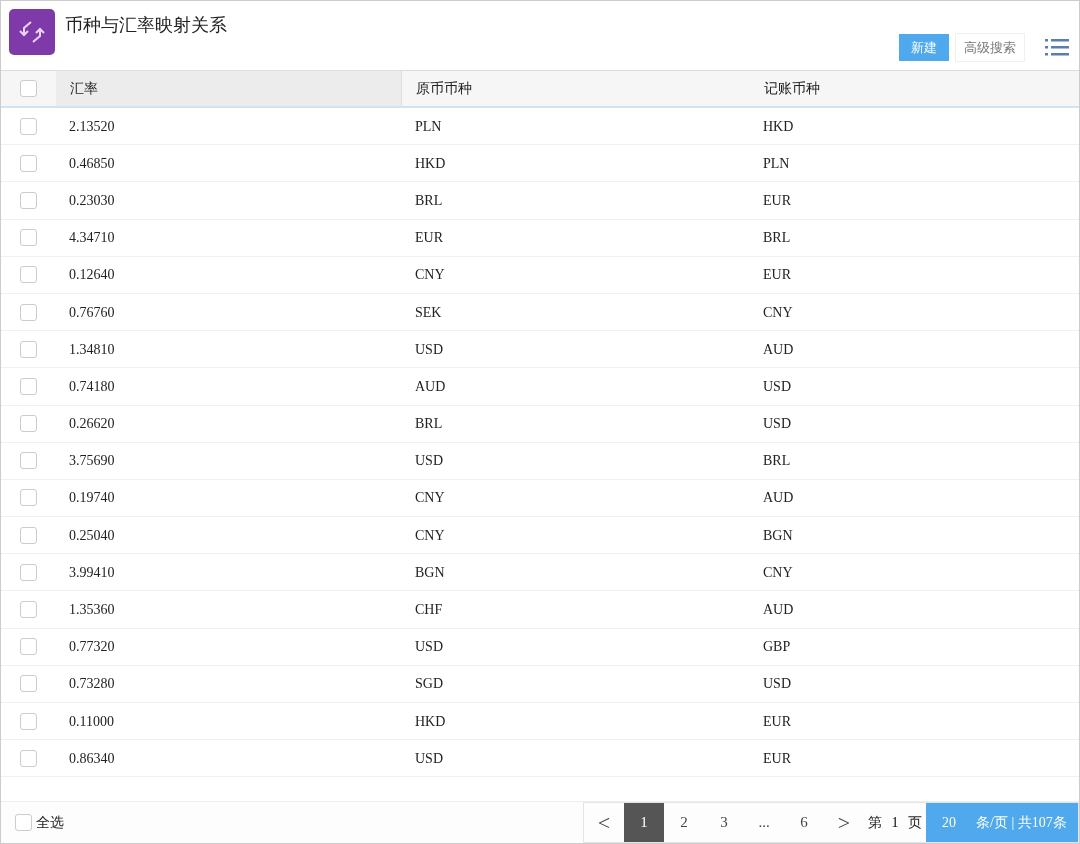  What do you see at coordinates (429, 610) in the screenshot?
I see `table-cell-text: CHF` at bounding box center [429, 610].